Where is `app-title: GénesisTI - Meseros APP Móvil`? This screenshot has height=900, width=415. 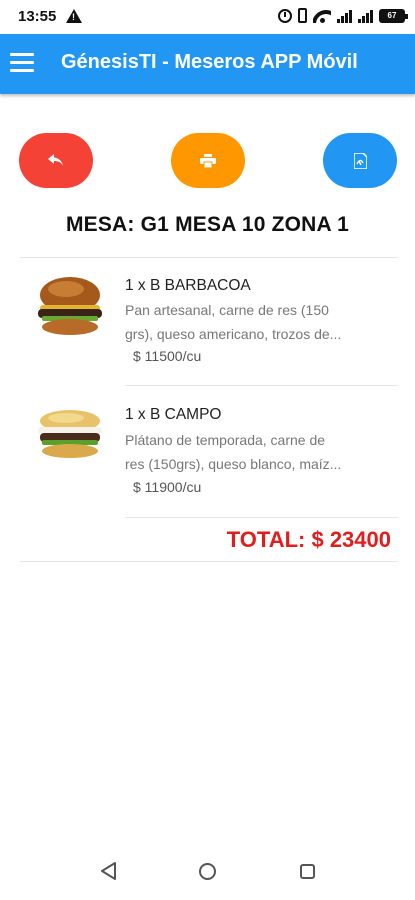 app-title: GénesisTI - Meseros APP Móvil is located at coordinates (209, 62).